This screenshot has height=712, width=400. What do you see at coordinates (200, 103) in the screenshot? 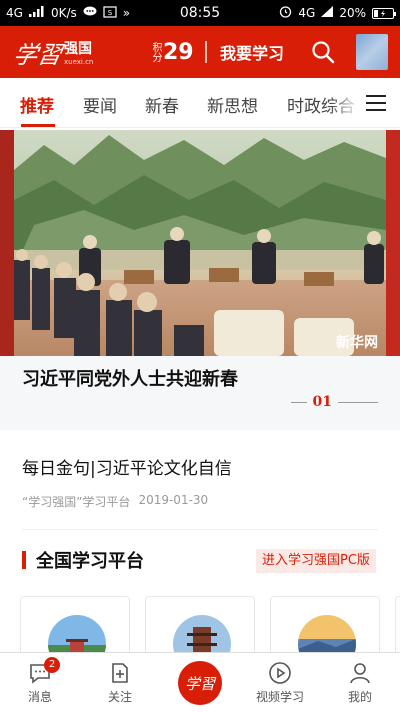
I see `channel-tabs: 推荐 要闻 新春 新思想 时政综合` at bounding box center [200, 103].